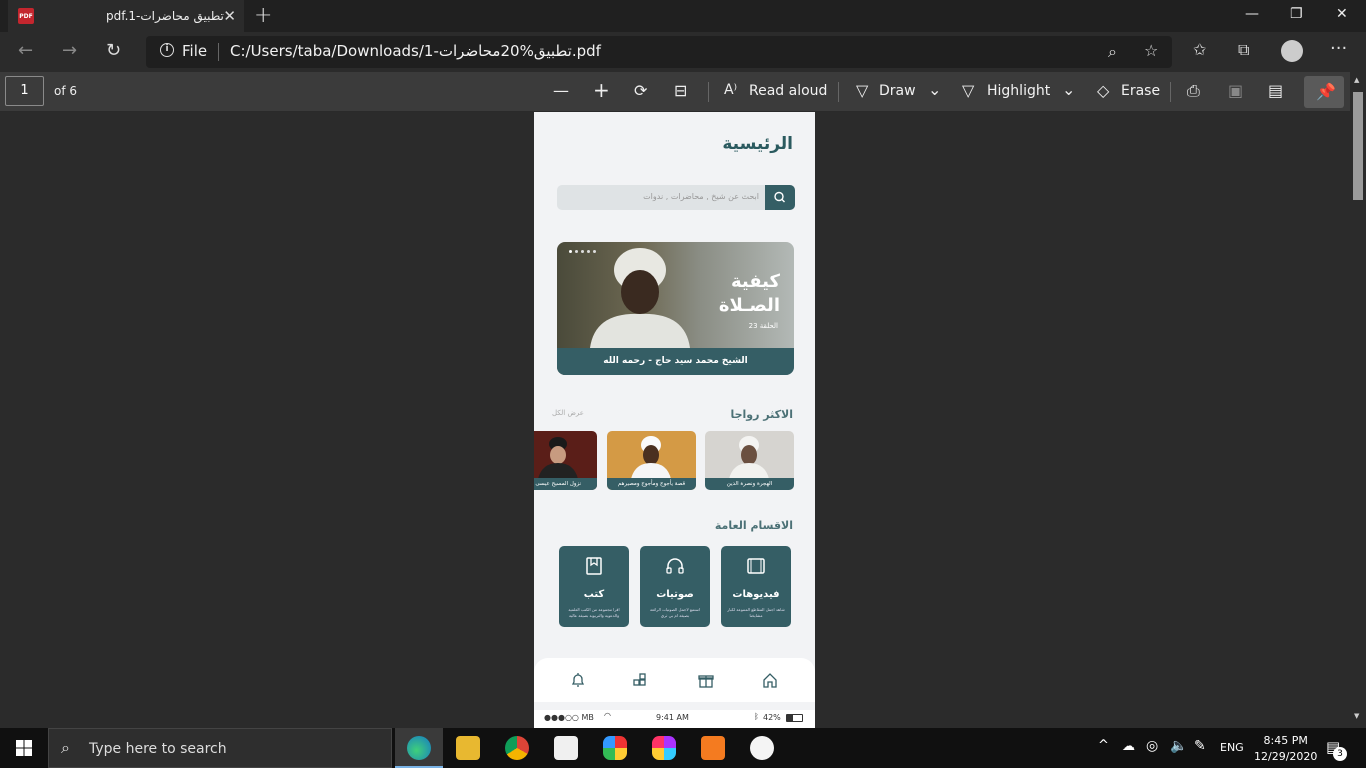  I want to click on scroll-up-icon: ▲, so click(1356, 80).